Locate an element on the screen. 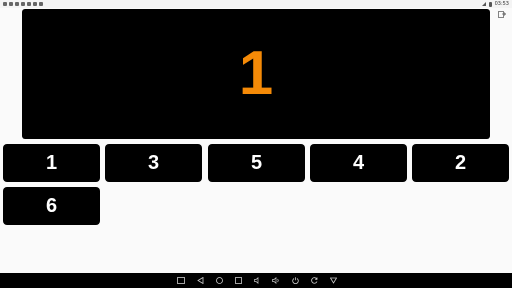 This screenshot has height=288, width=512. volume-up-icon is located at coordinates (276, 281).